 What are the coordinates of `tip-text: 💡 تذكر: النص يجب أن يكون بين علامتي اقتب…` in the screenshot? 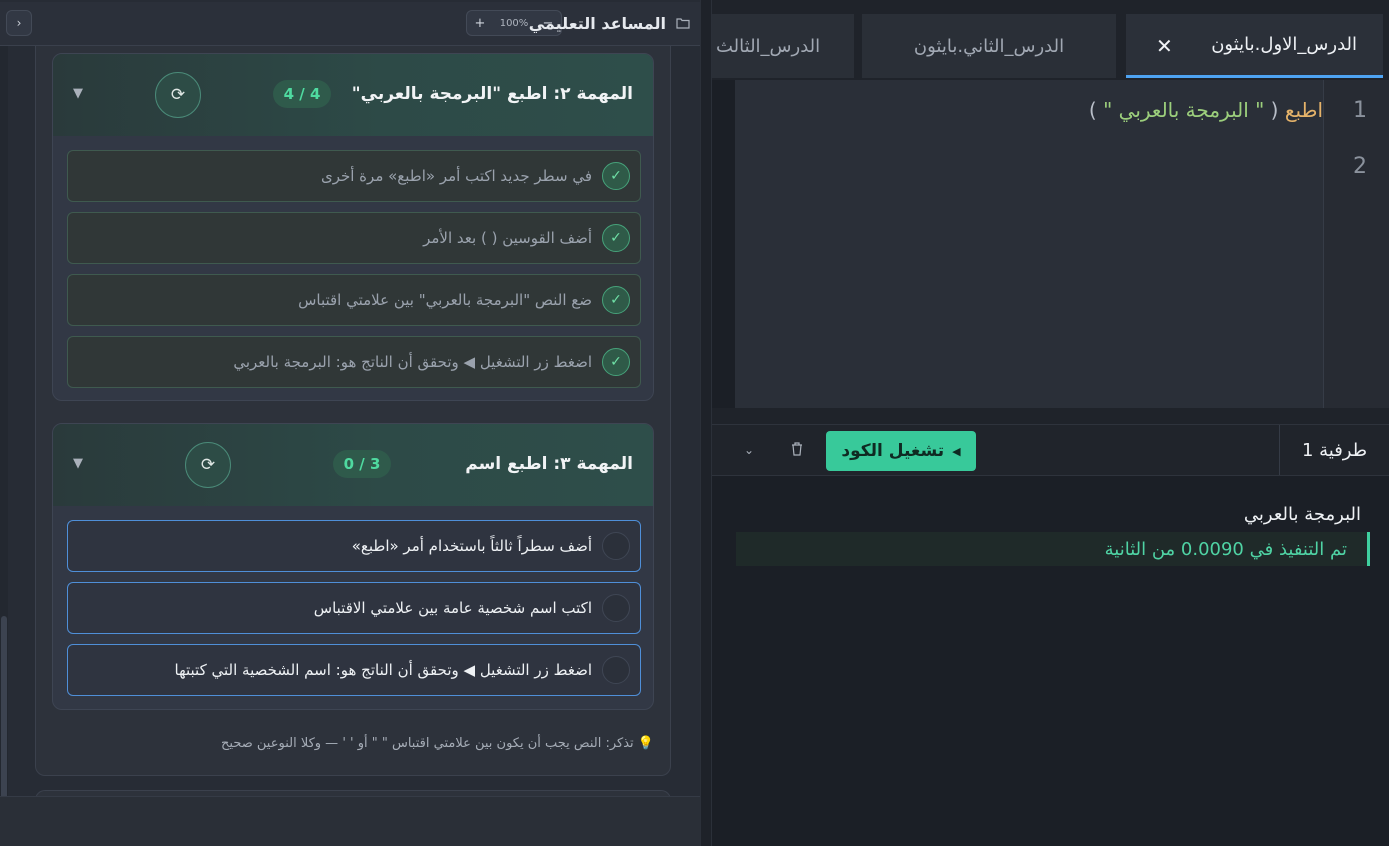 It's located at (437, 743).